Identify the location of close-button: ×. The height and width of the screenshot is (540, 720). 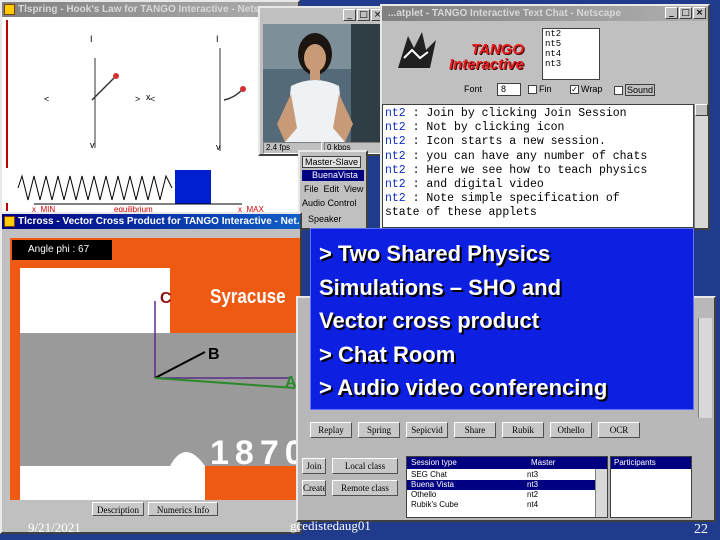
(699, 13).